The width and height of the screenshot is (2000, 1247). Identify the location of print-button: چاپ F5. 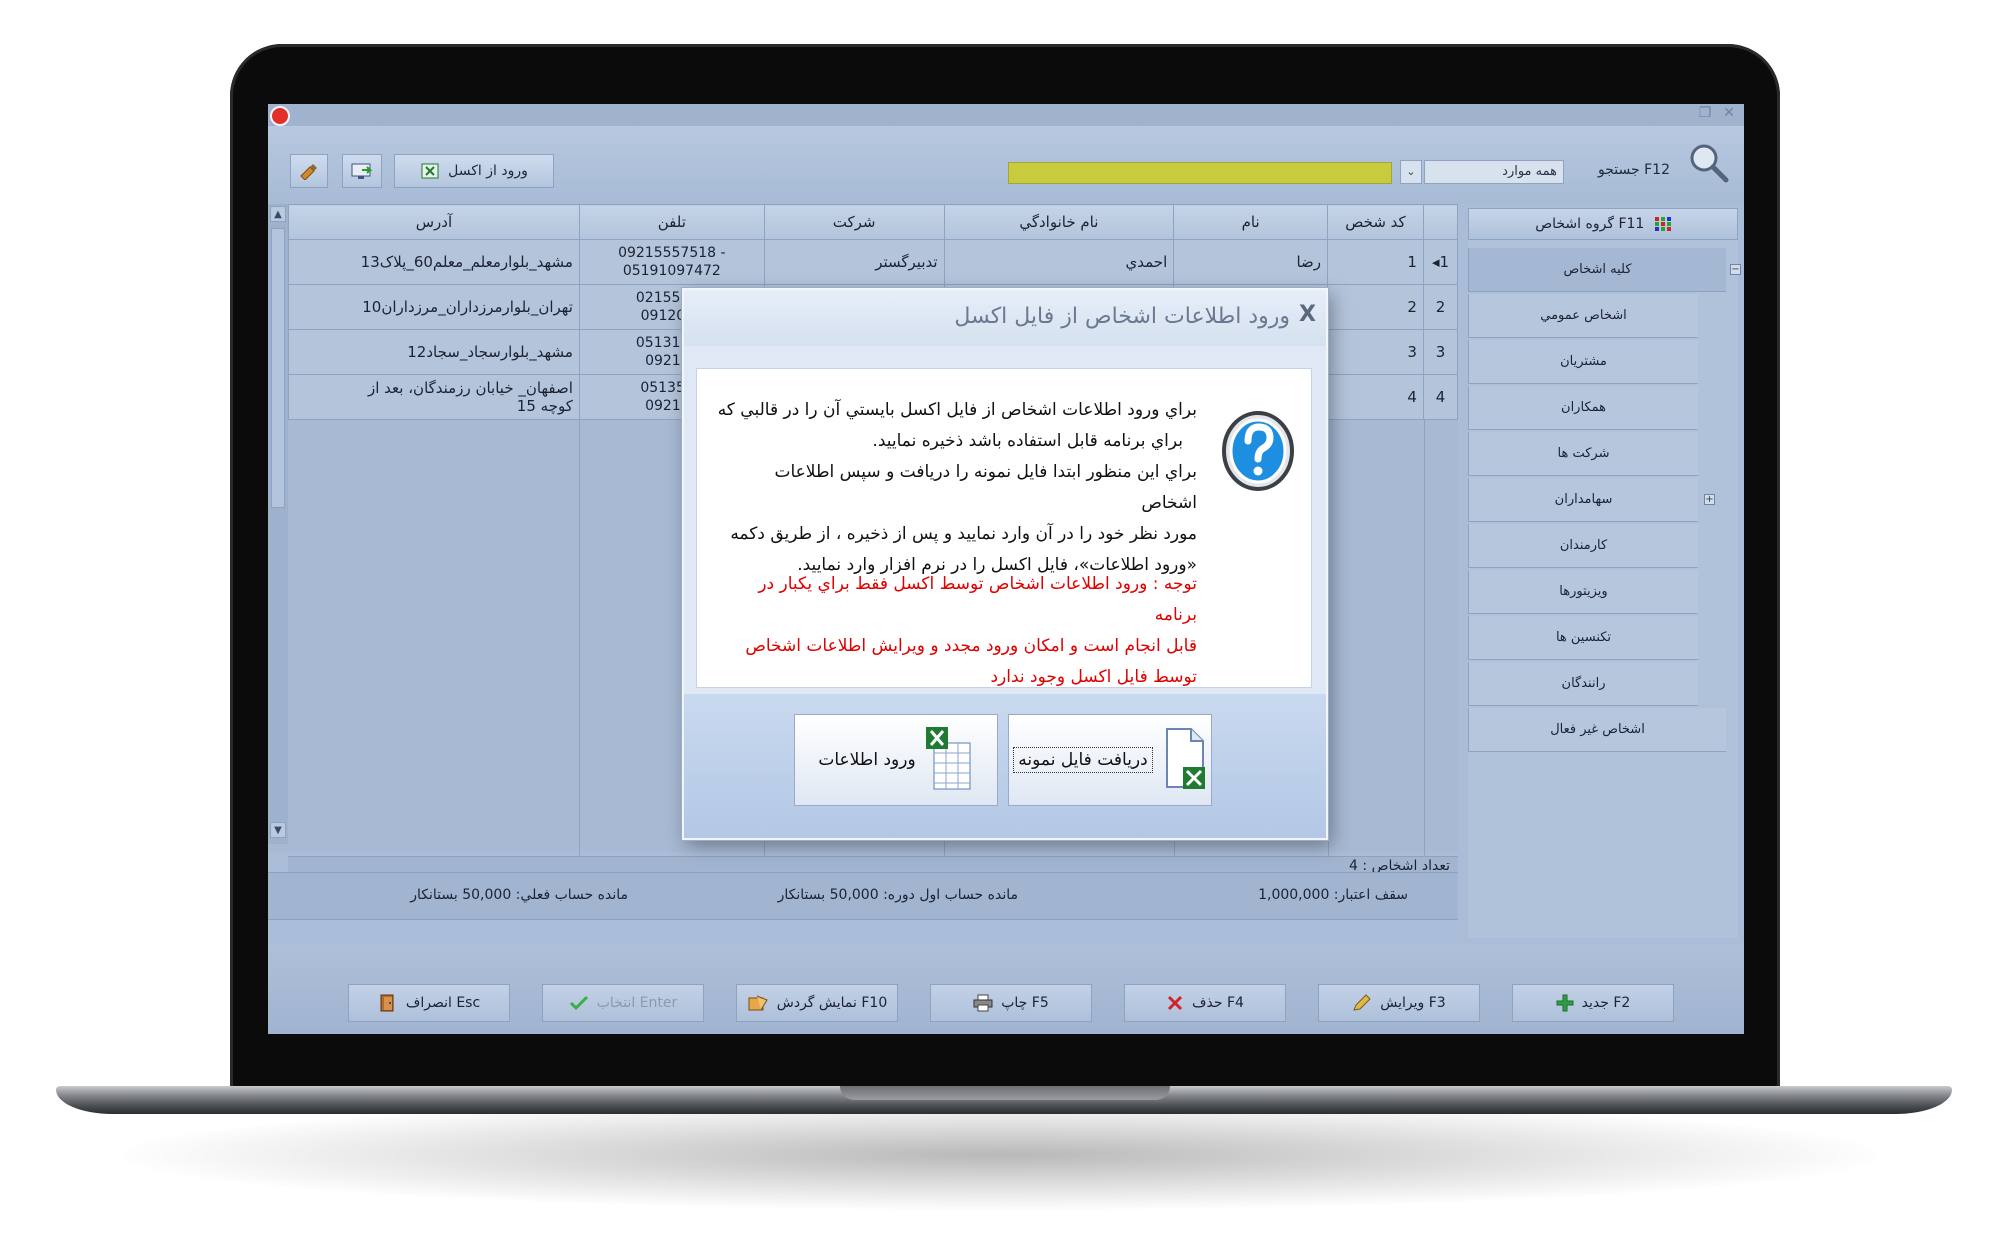
(1011, 1003).